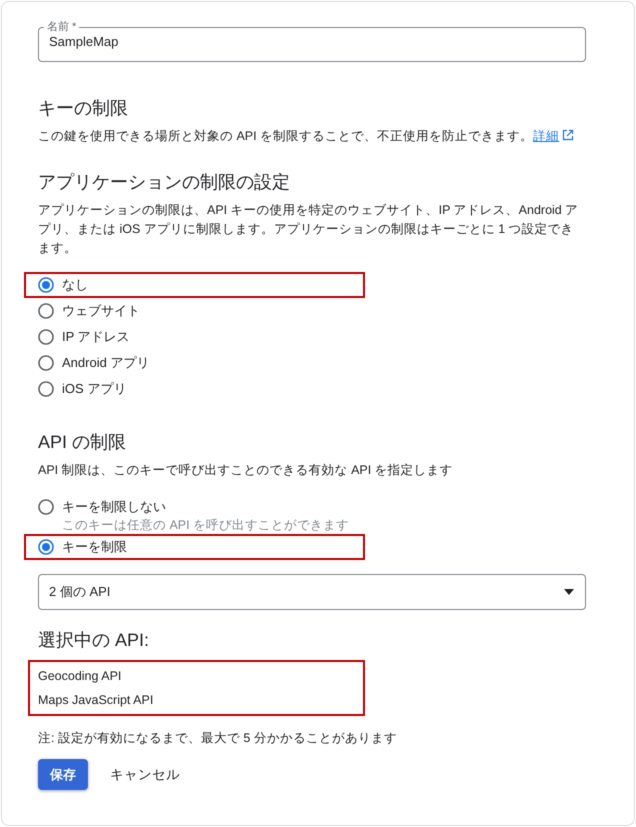  Describe the element at coordinates (62, 27) in the screenshot. I see `field-label: 名前 *` at that location.